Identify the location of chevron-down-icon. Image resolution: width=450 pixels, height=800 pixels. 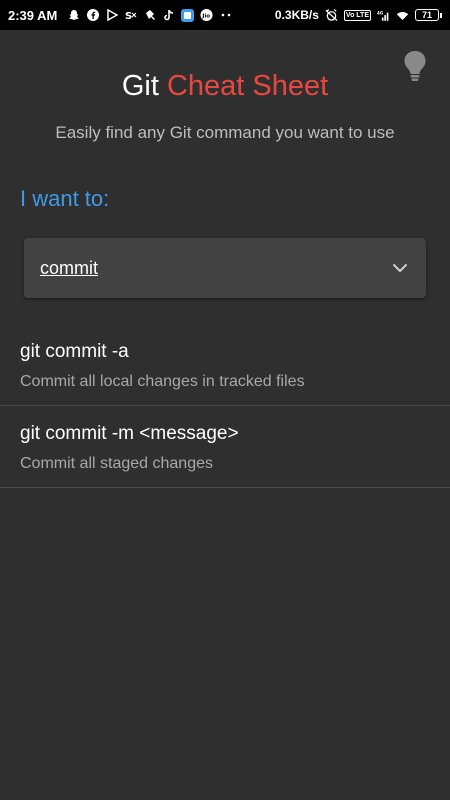
(400, 268).